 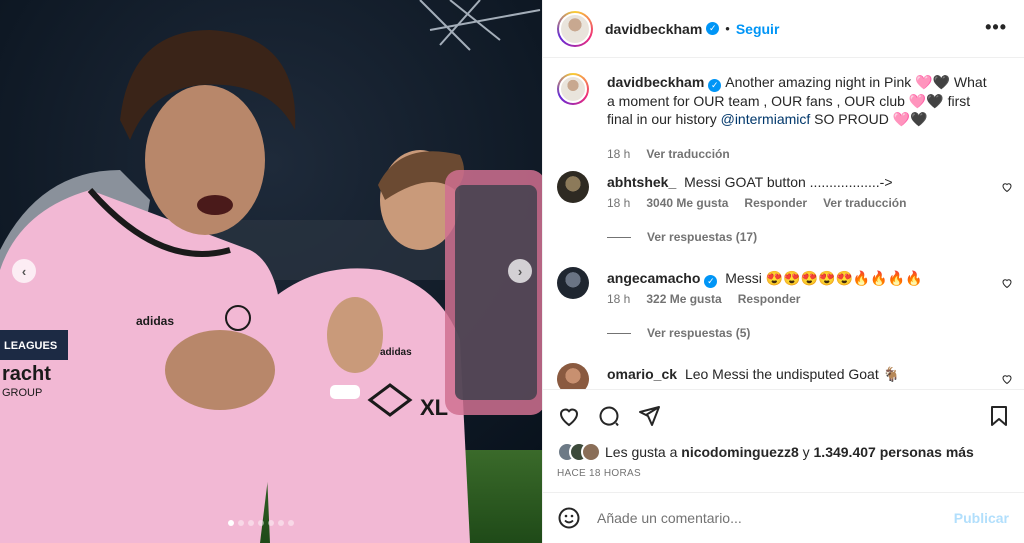 I want to click on author-avatar, so click(x=575, y=28).